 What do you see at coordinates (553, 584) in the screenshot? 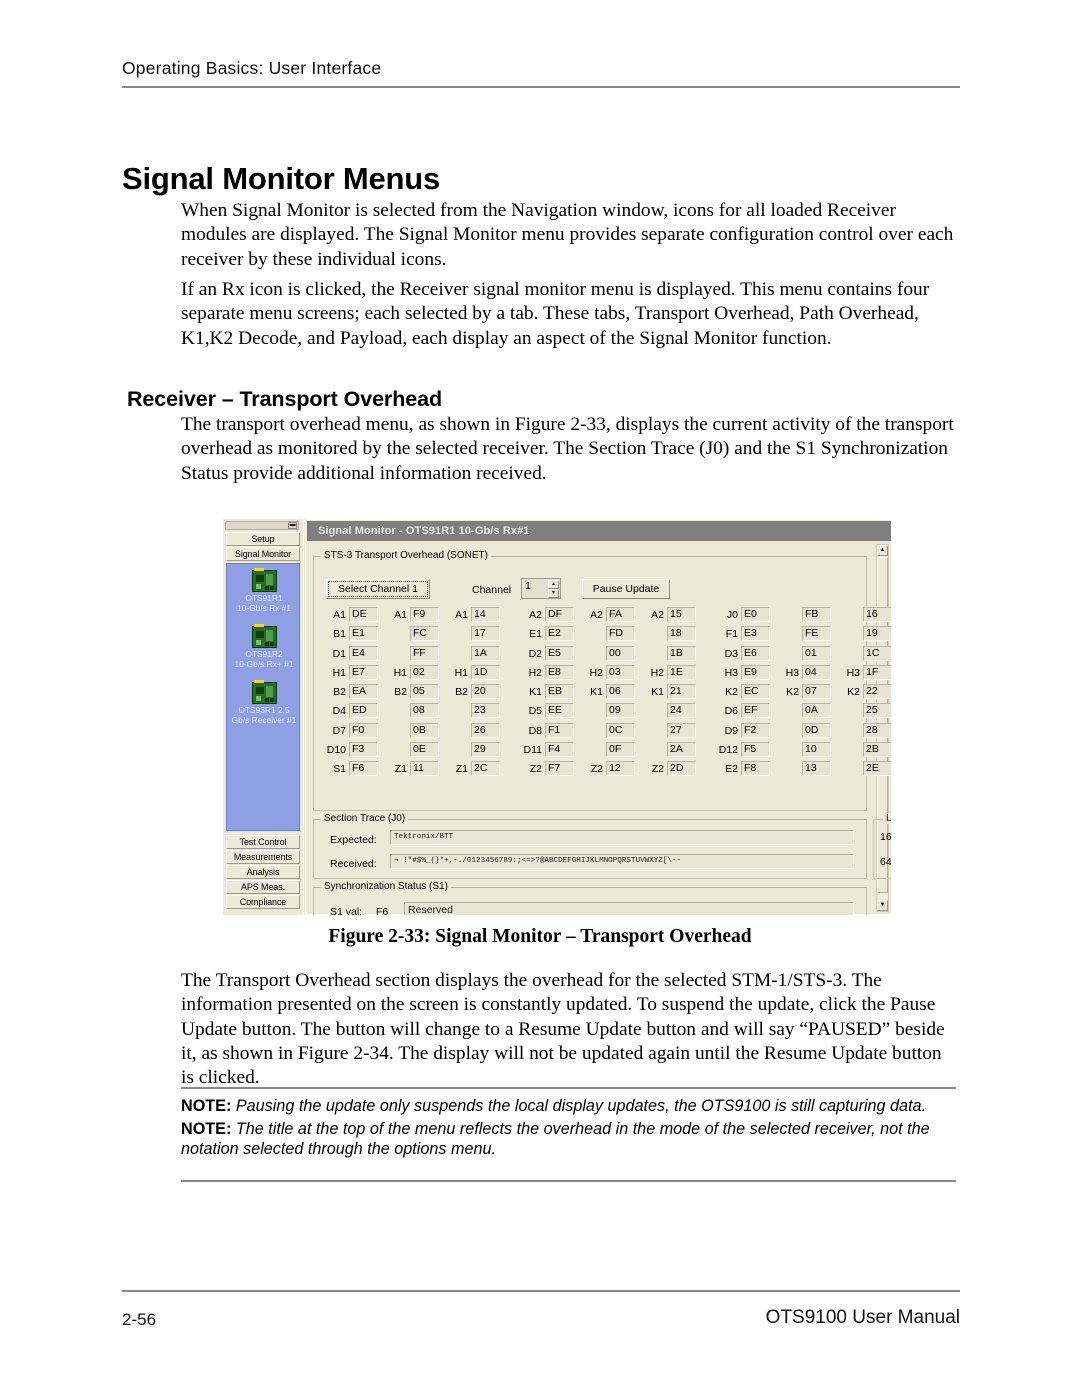
I see `stepper-up-icon: ▲` at bounding box center [553, 584].